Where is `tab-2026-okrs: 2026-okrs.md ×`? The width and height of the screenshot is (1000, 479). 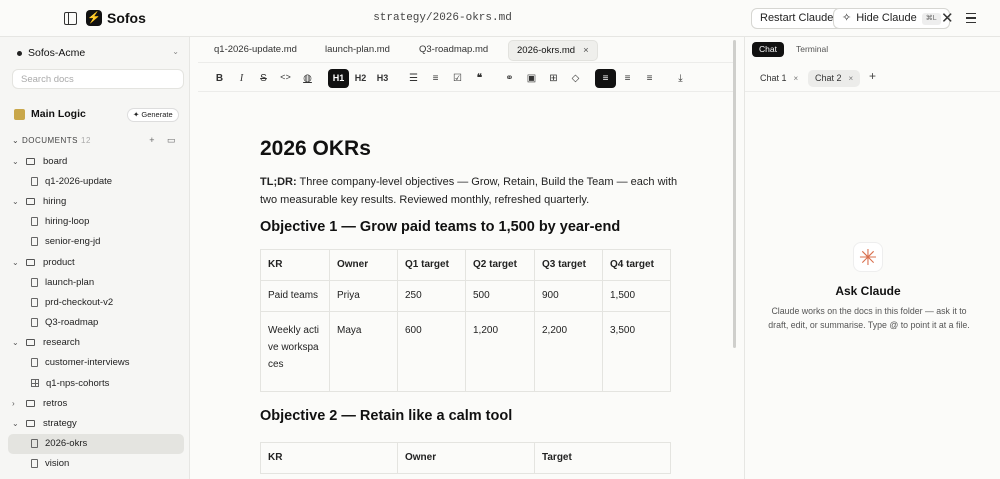 tab-2026-okrs: 2026-okrs.md × is located at coordinates (553, 50).